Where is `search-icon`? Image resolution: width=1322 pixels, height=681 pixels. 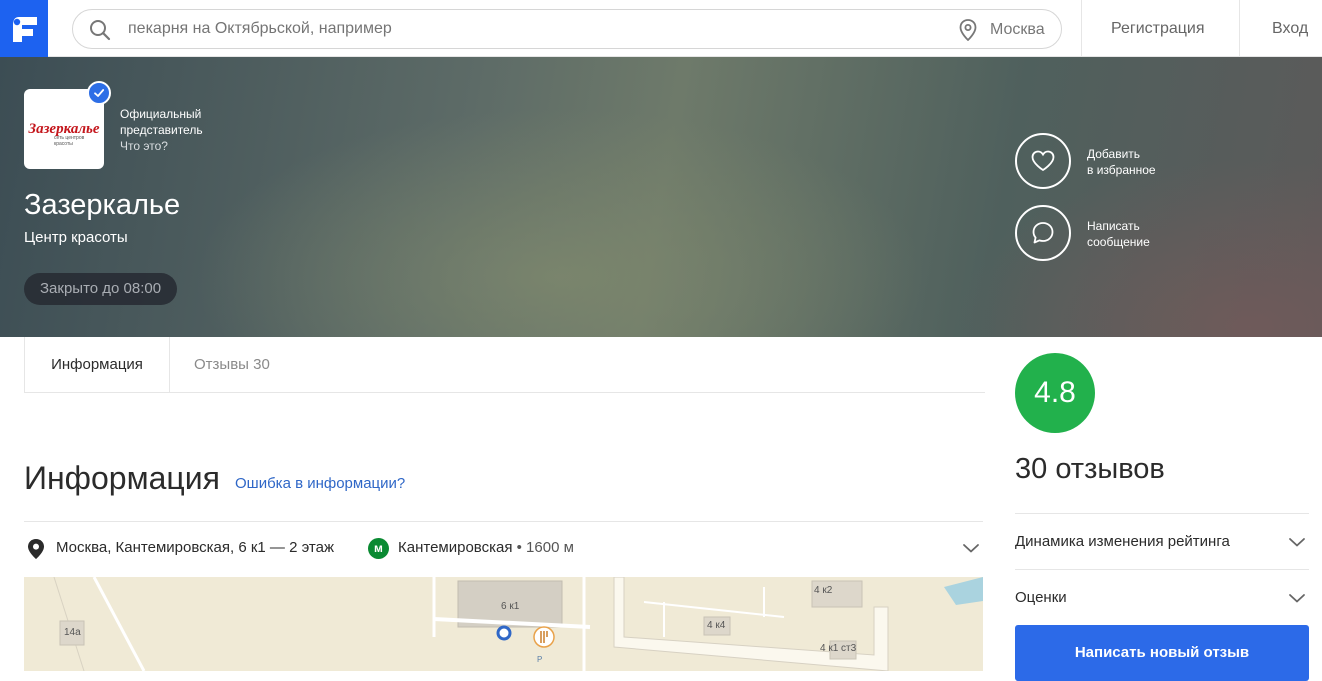 search-icon is located at coordinates (100, 30).